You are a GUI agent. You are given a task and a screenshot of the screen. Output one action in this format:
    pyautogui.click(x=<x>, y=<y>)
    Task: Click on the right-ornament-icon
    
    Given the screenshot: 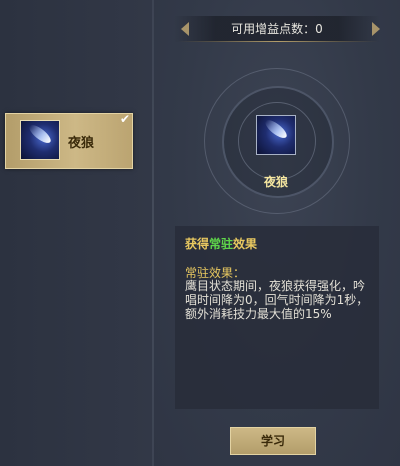 What is the action you would take?
    pyautogui.click(x=376, y=29)
    